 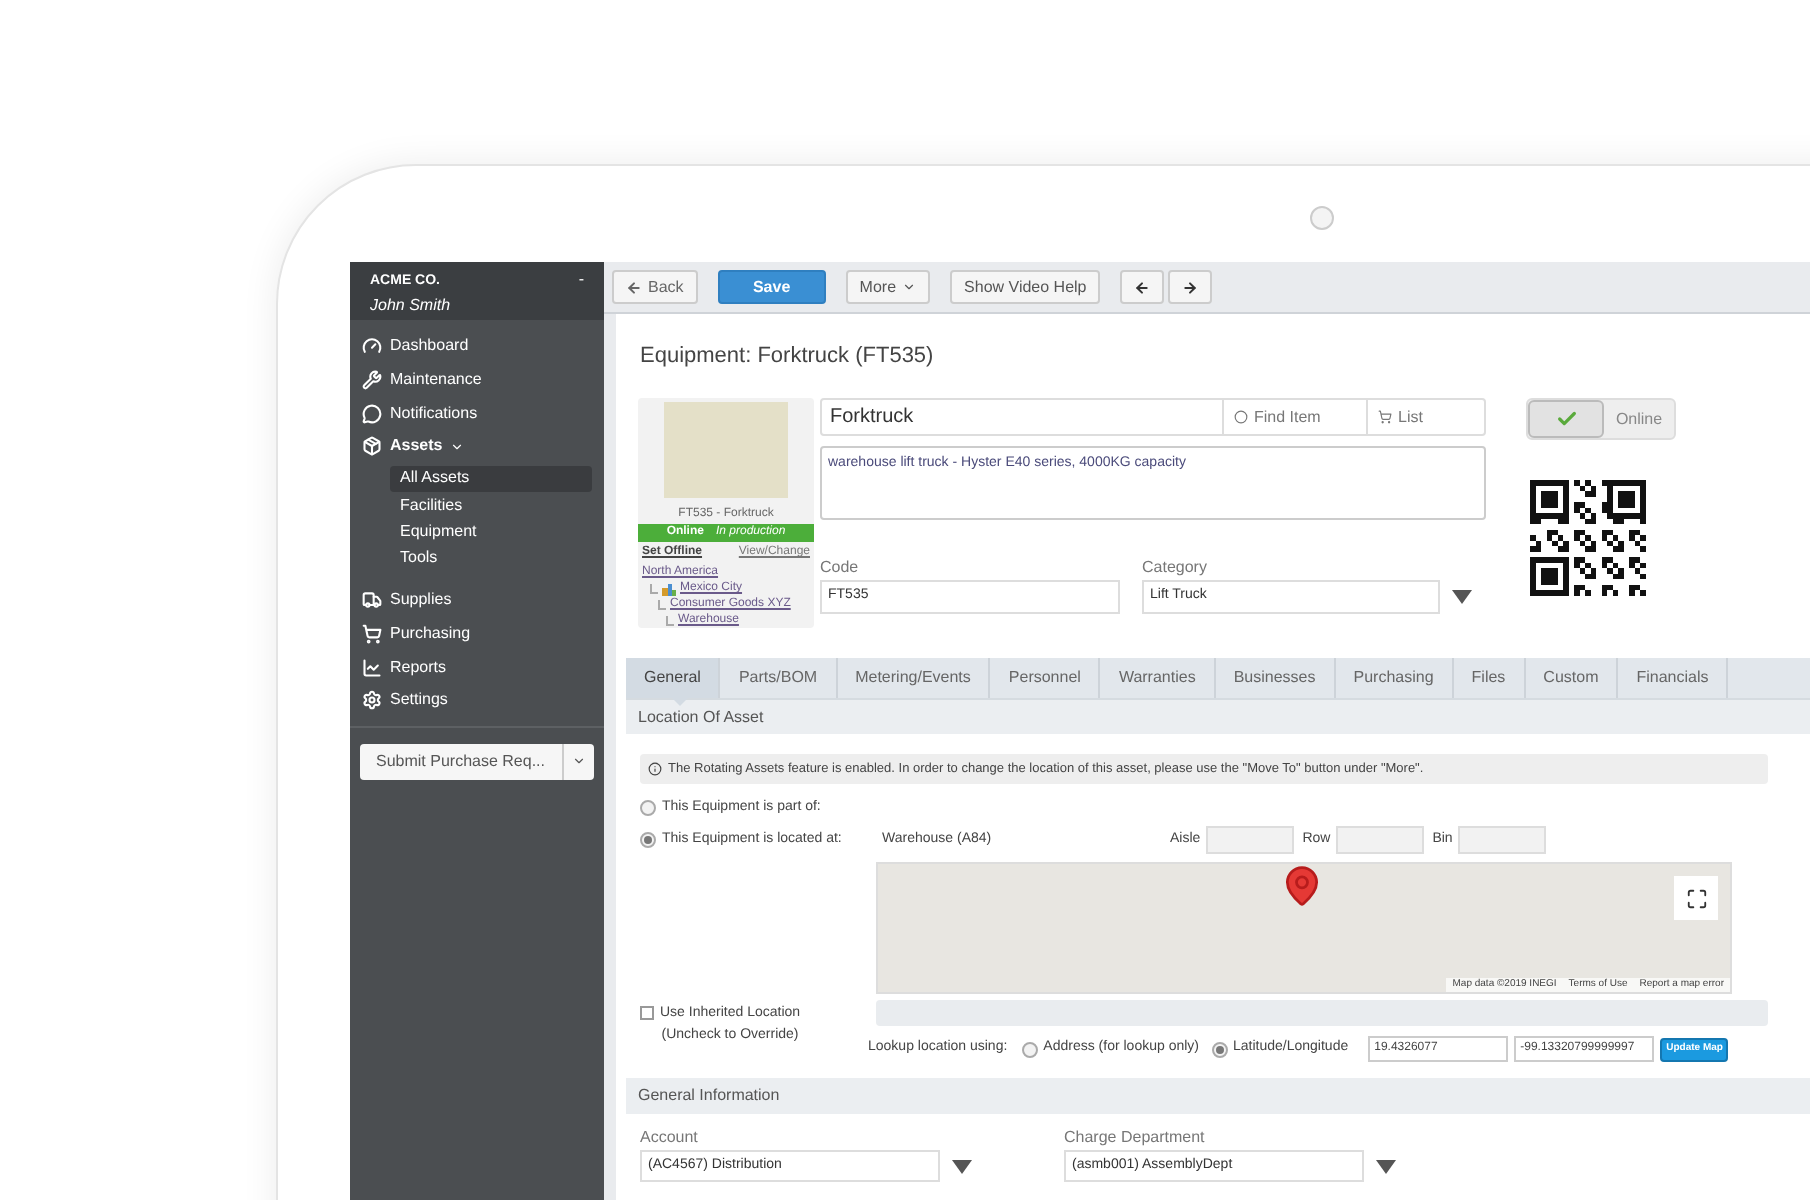 What do you see at coordinates (372, 700) in the screenshot?
I see `settings-icon` at bounding box center [372, 700].